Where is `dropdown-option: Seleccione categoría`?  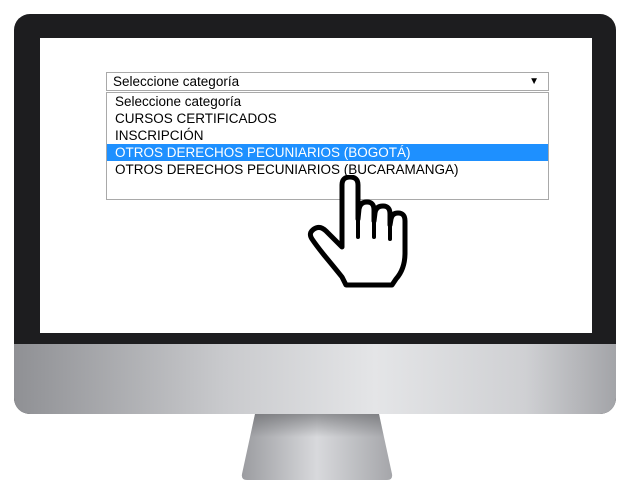
dropdown-option: Seleccione categoría is located at coordinates (327, 101).